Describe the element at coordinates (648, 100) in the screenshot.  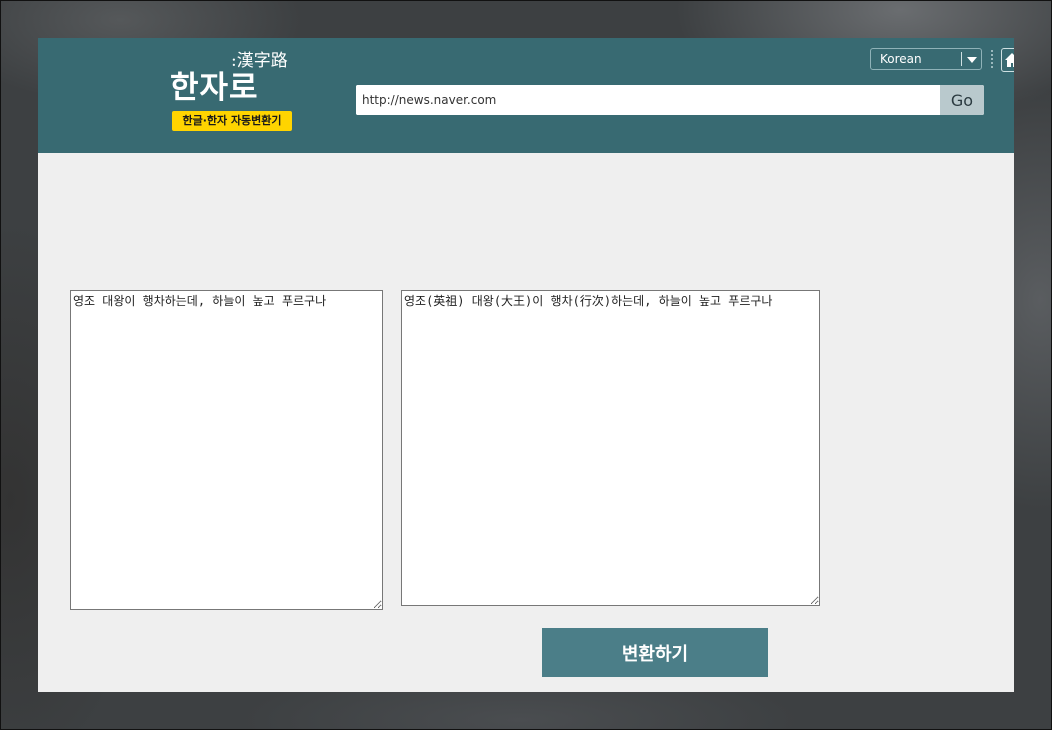
I see `url-input` at that location.